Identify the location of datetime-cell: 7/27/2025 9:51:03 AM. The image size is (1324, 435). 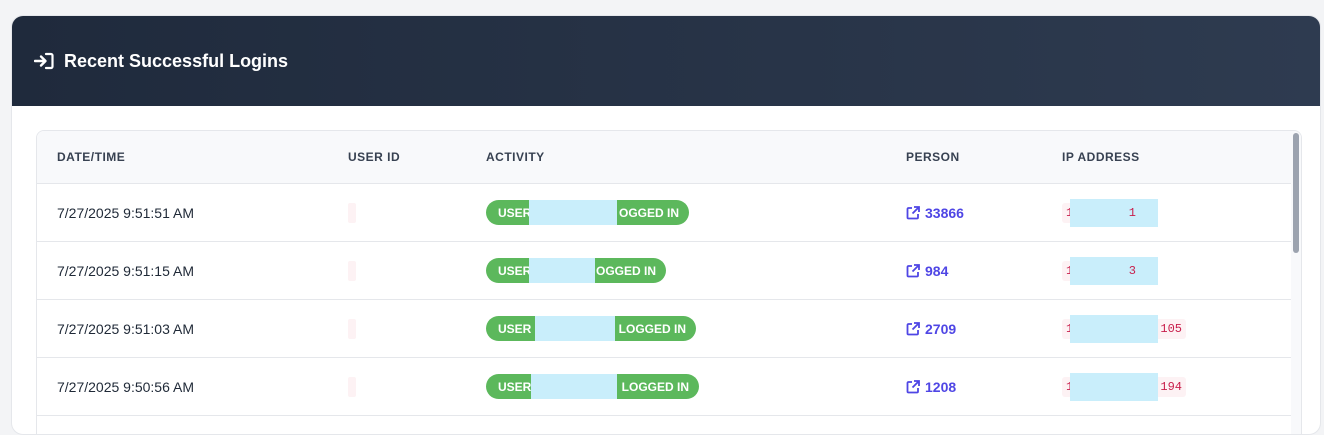
(125, 328).